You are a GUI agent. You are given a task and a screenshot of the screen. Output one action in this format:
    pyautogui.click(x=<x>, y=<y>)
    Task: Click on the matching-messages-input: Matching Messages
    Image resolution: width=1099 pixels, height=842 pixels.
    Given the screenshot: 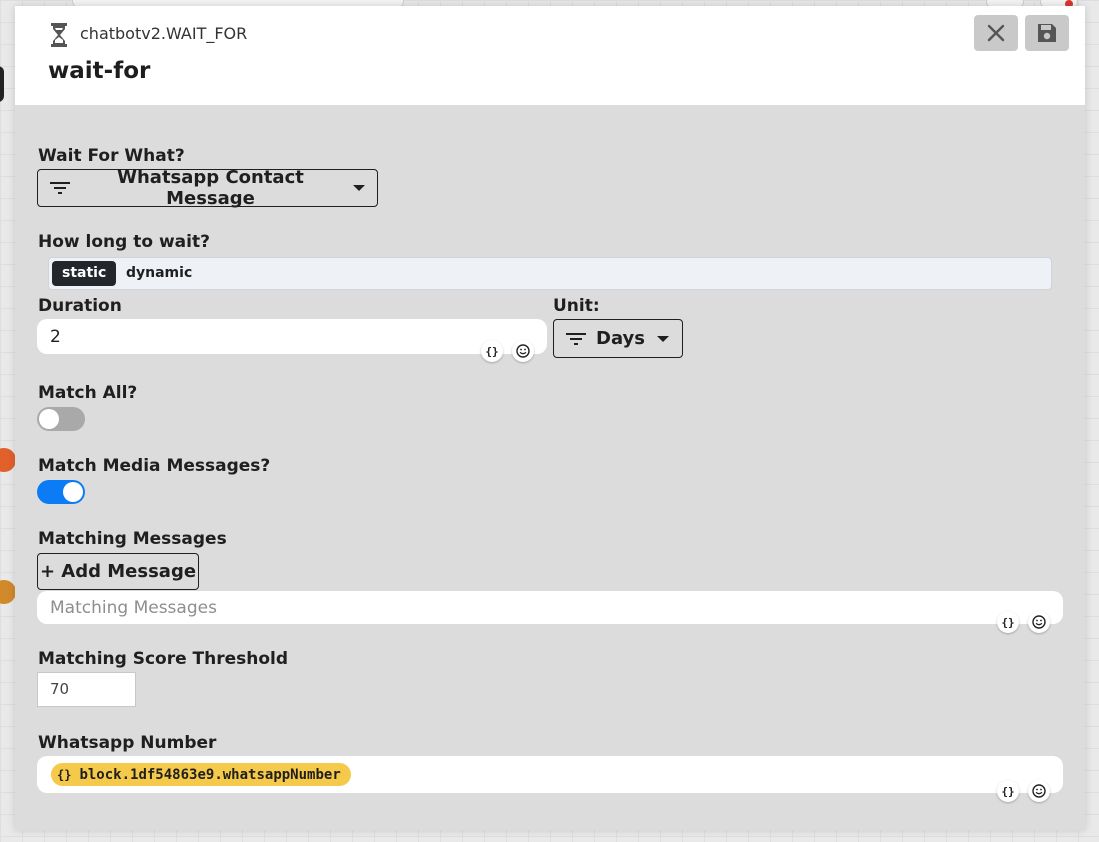 What is the action you would take?
    pyautogui.click(x=550, y=607)
    